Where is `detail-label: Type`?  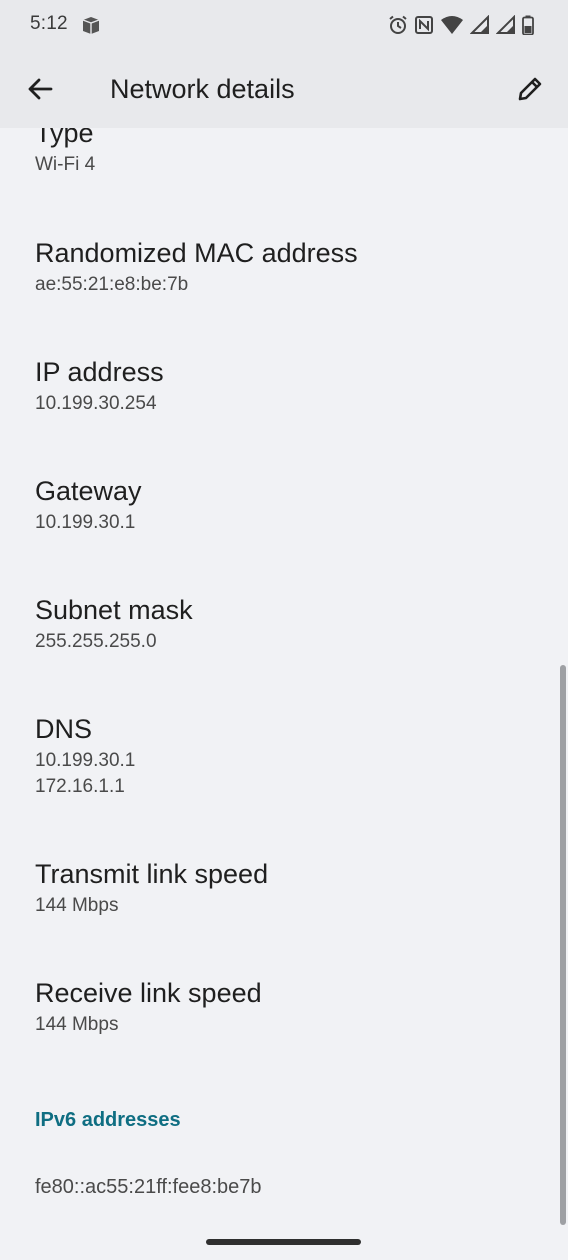
detail-label: Type is located at coordinates (64, 138).